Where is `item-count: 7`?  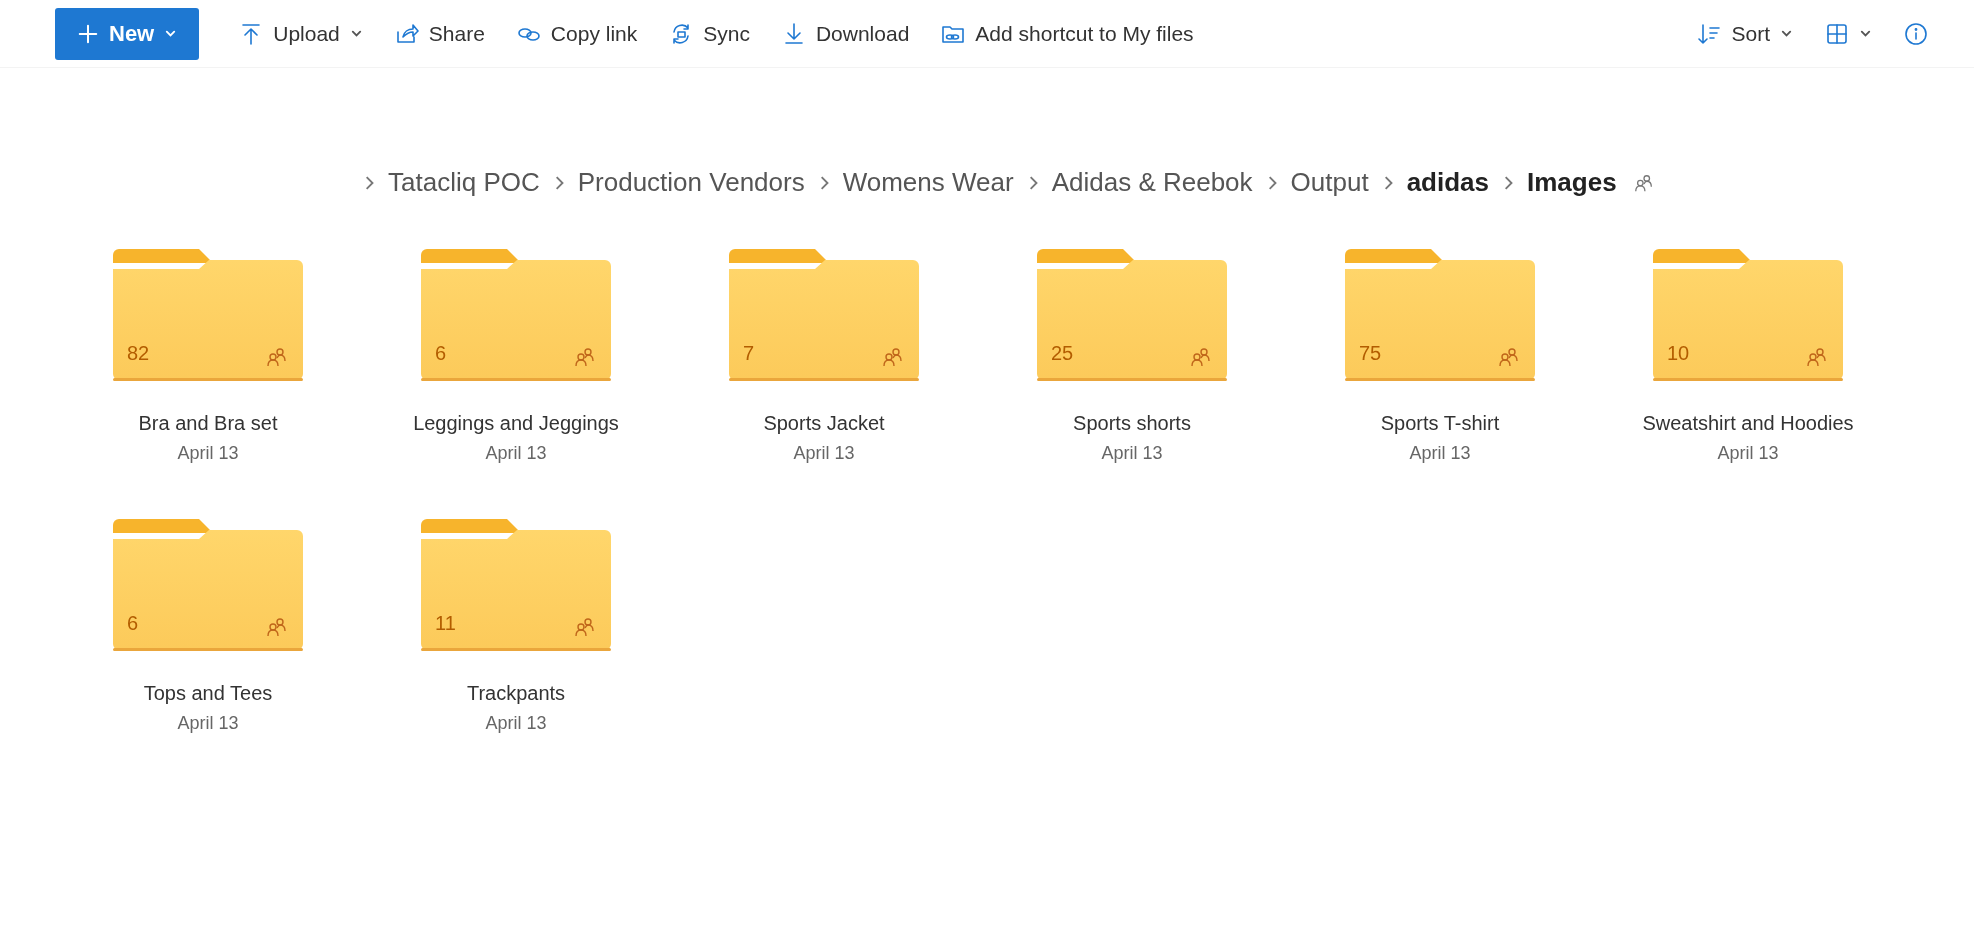 item-count: 7 is located at coordinates (749, 353).